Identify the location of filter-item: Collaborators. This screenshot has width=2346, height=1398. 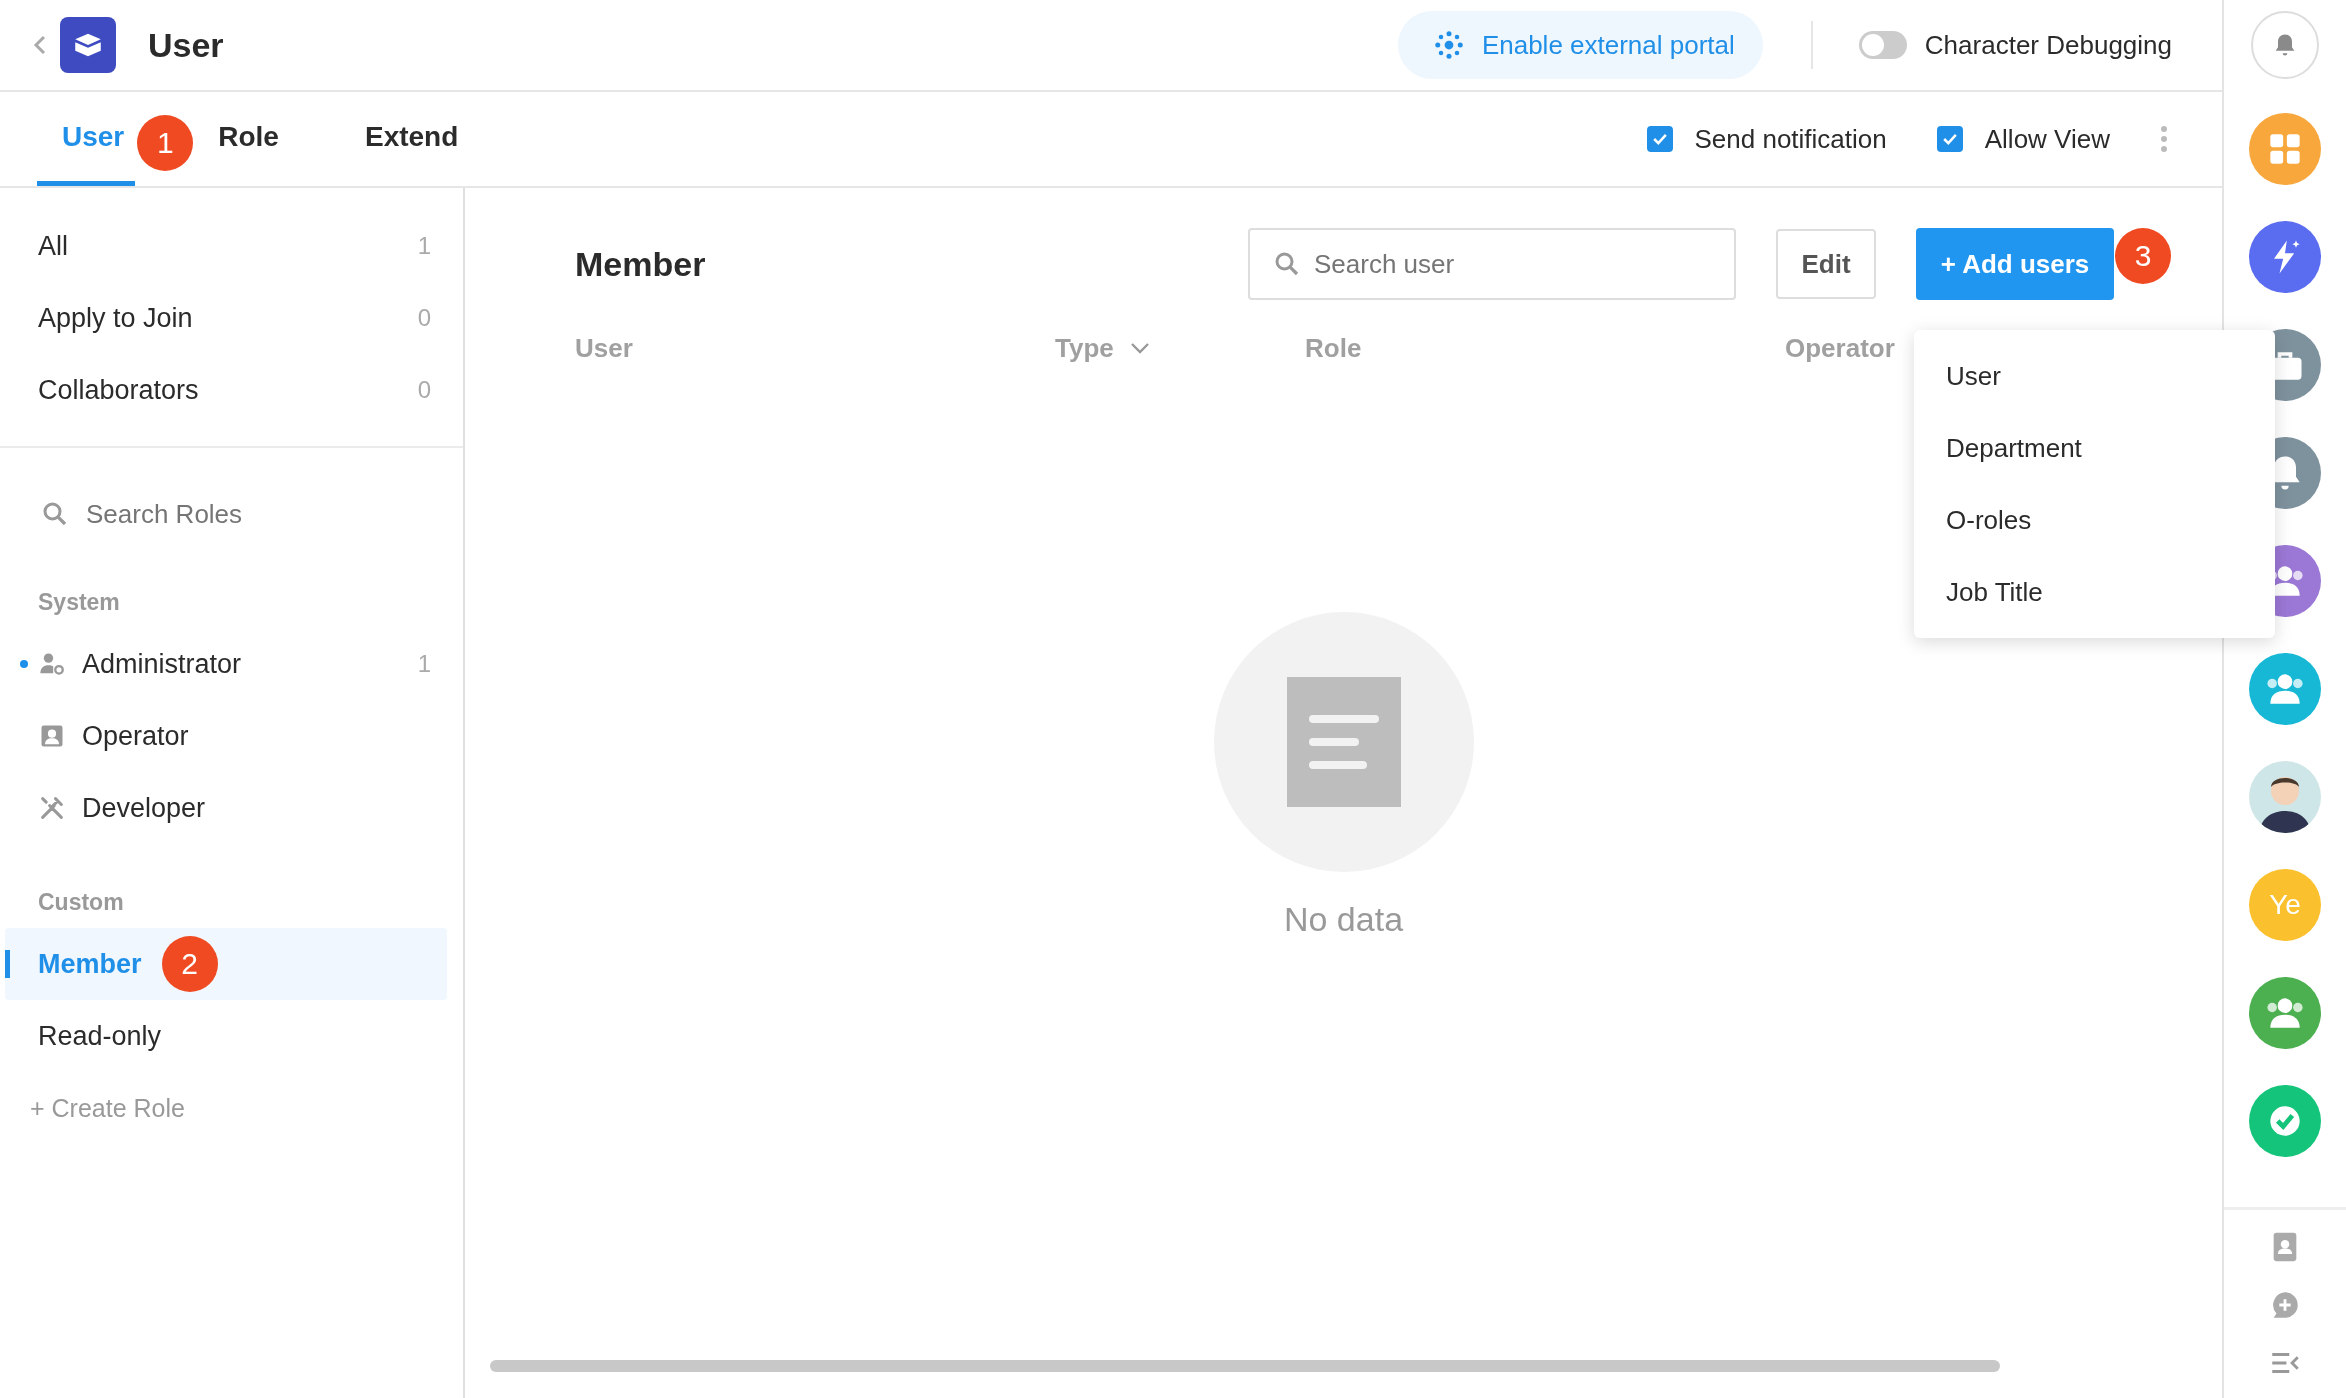
(118, 390).